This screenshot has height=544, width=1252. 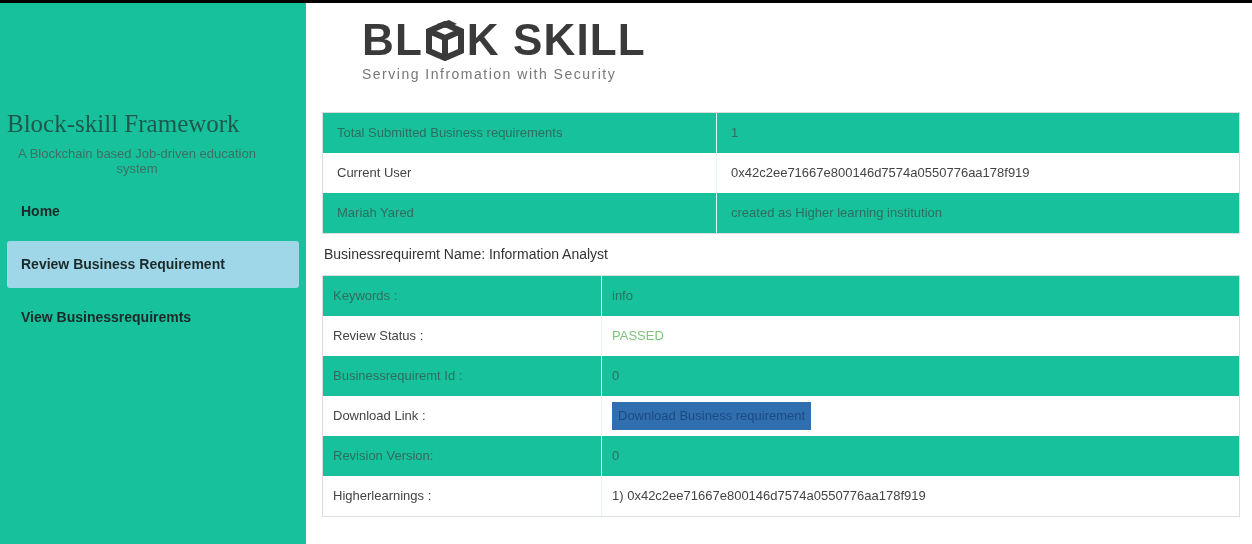 I want to click on table-cell-text: 1) 0x42c2ee71667e800146d7574a0550776aa178f919, so click(x=769, y=496).